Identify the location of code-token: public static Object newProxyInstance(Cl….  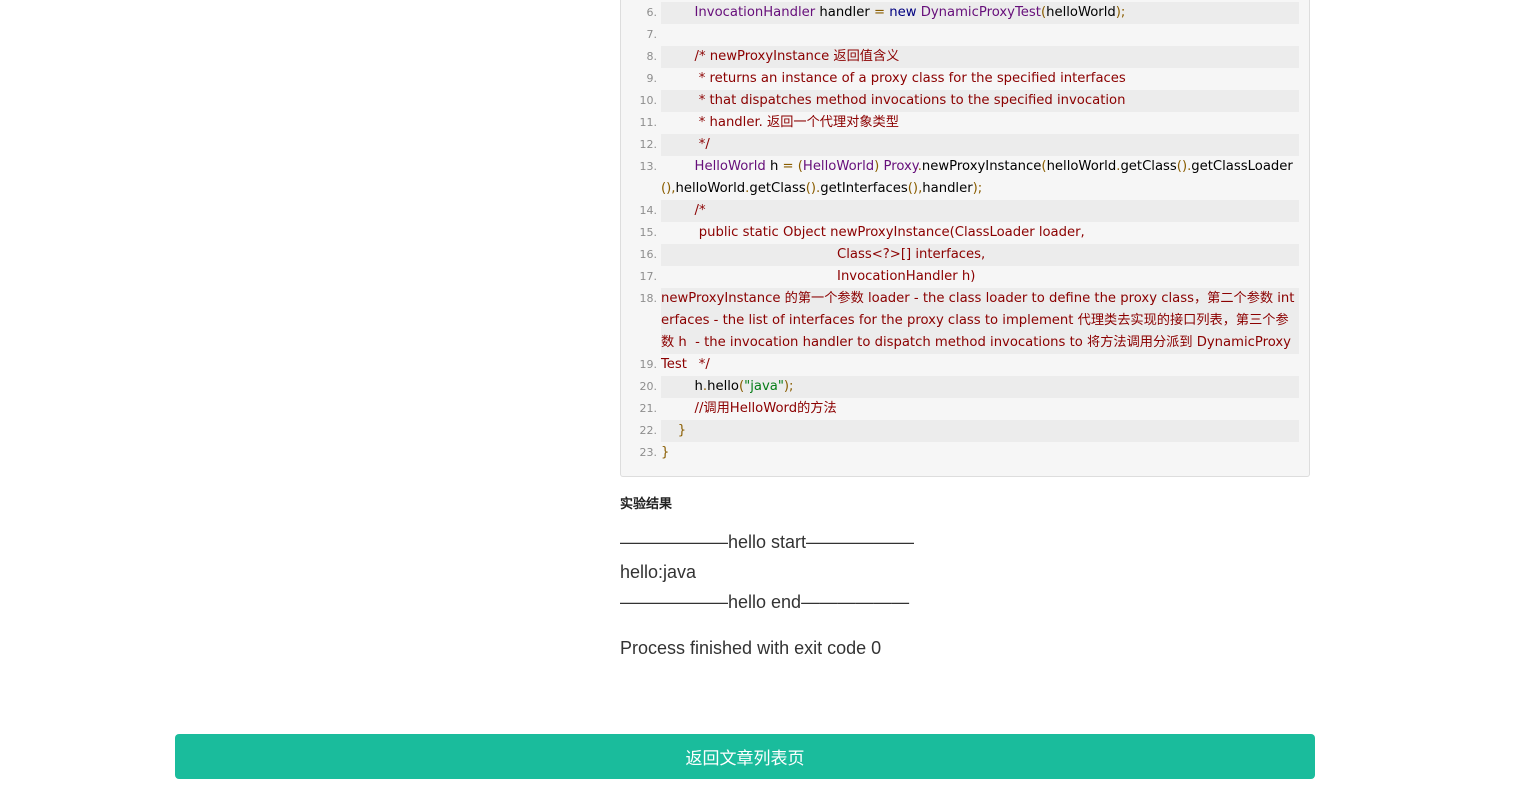
(873, 232).